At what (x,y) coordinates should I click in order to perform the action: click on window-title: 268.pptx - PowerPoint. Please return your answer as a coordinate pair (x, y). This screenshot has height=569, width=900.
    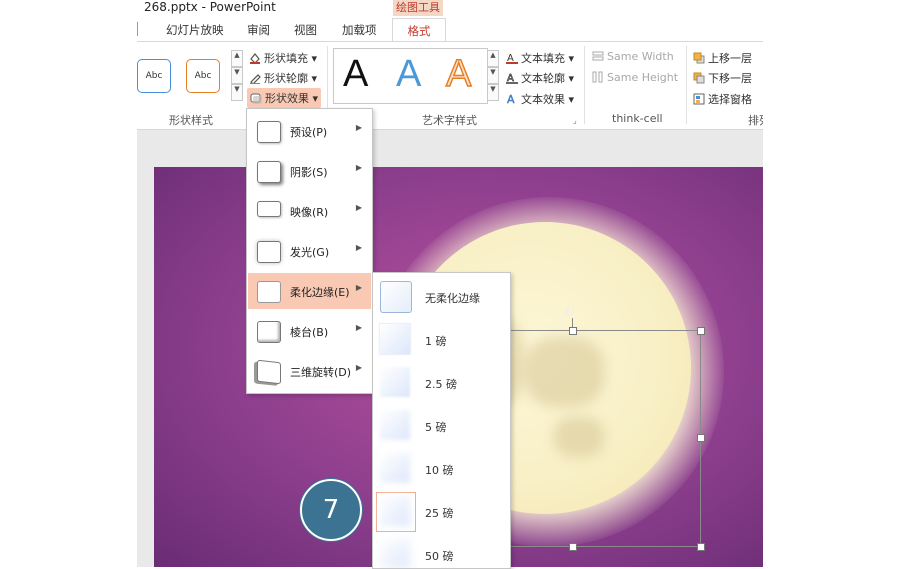
    Looking at the image, I should click on (210, 7).